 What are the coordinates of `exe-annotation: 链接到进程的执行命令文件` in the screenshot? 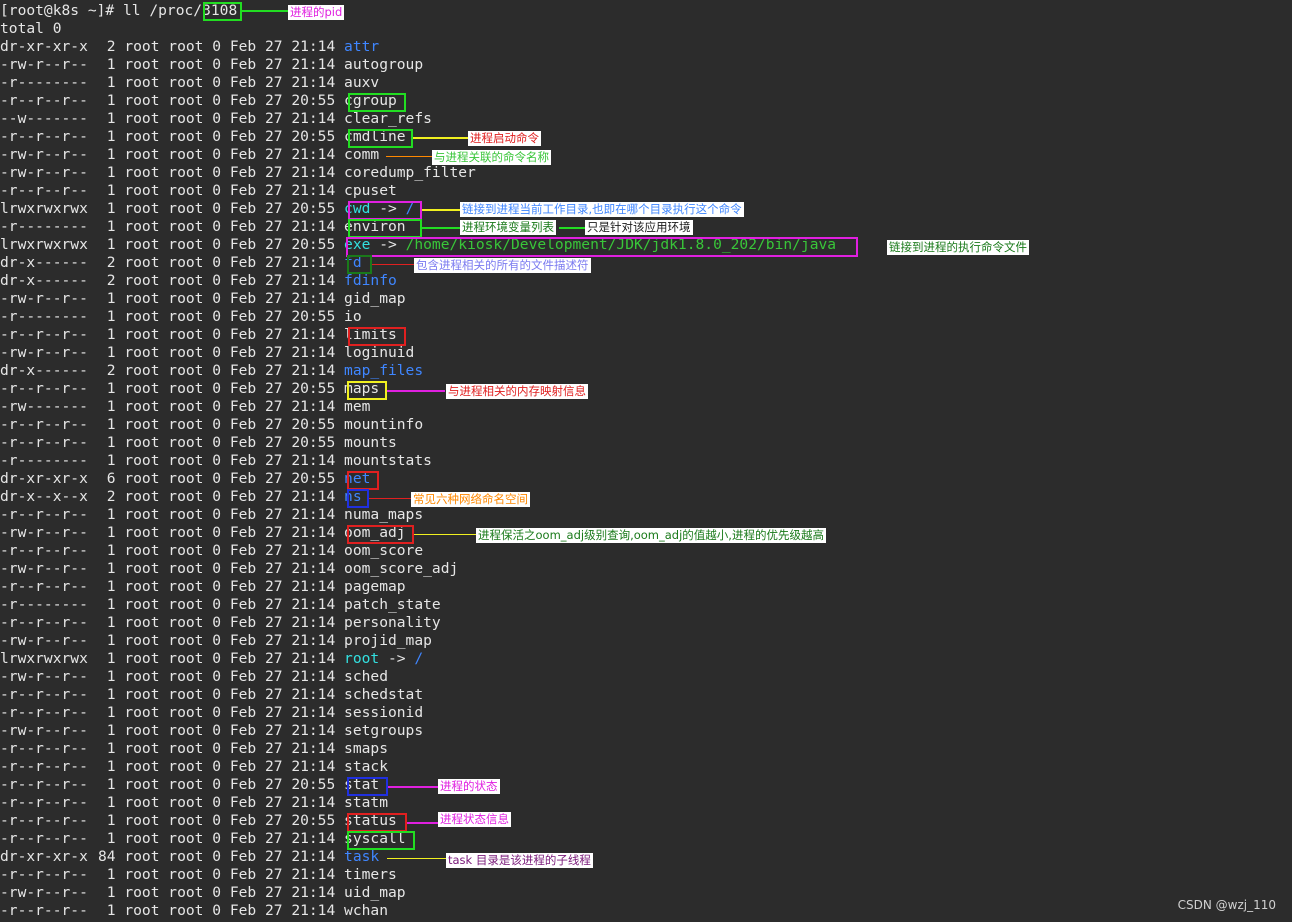 It's located at (958, 247).